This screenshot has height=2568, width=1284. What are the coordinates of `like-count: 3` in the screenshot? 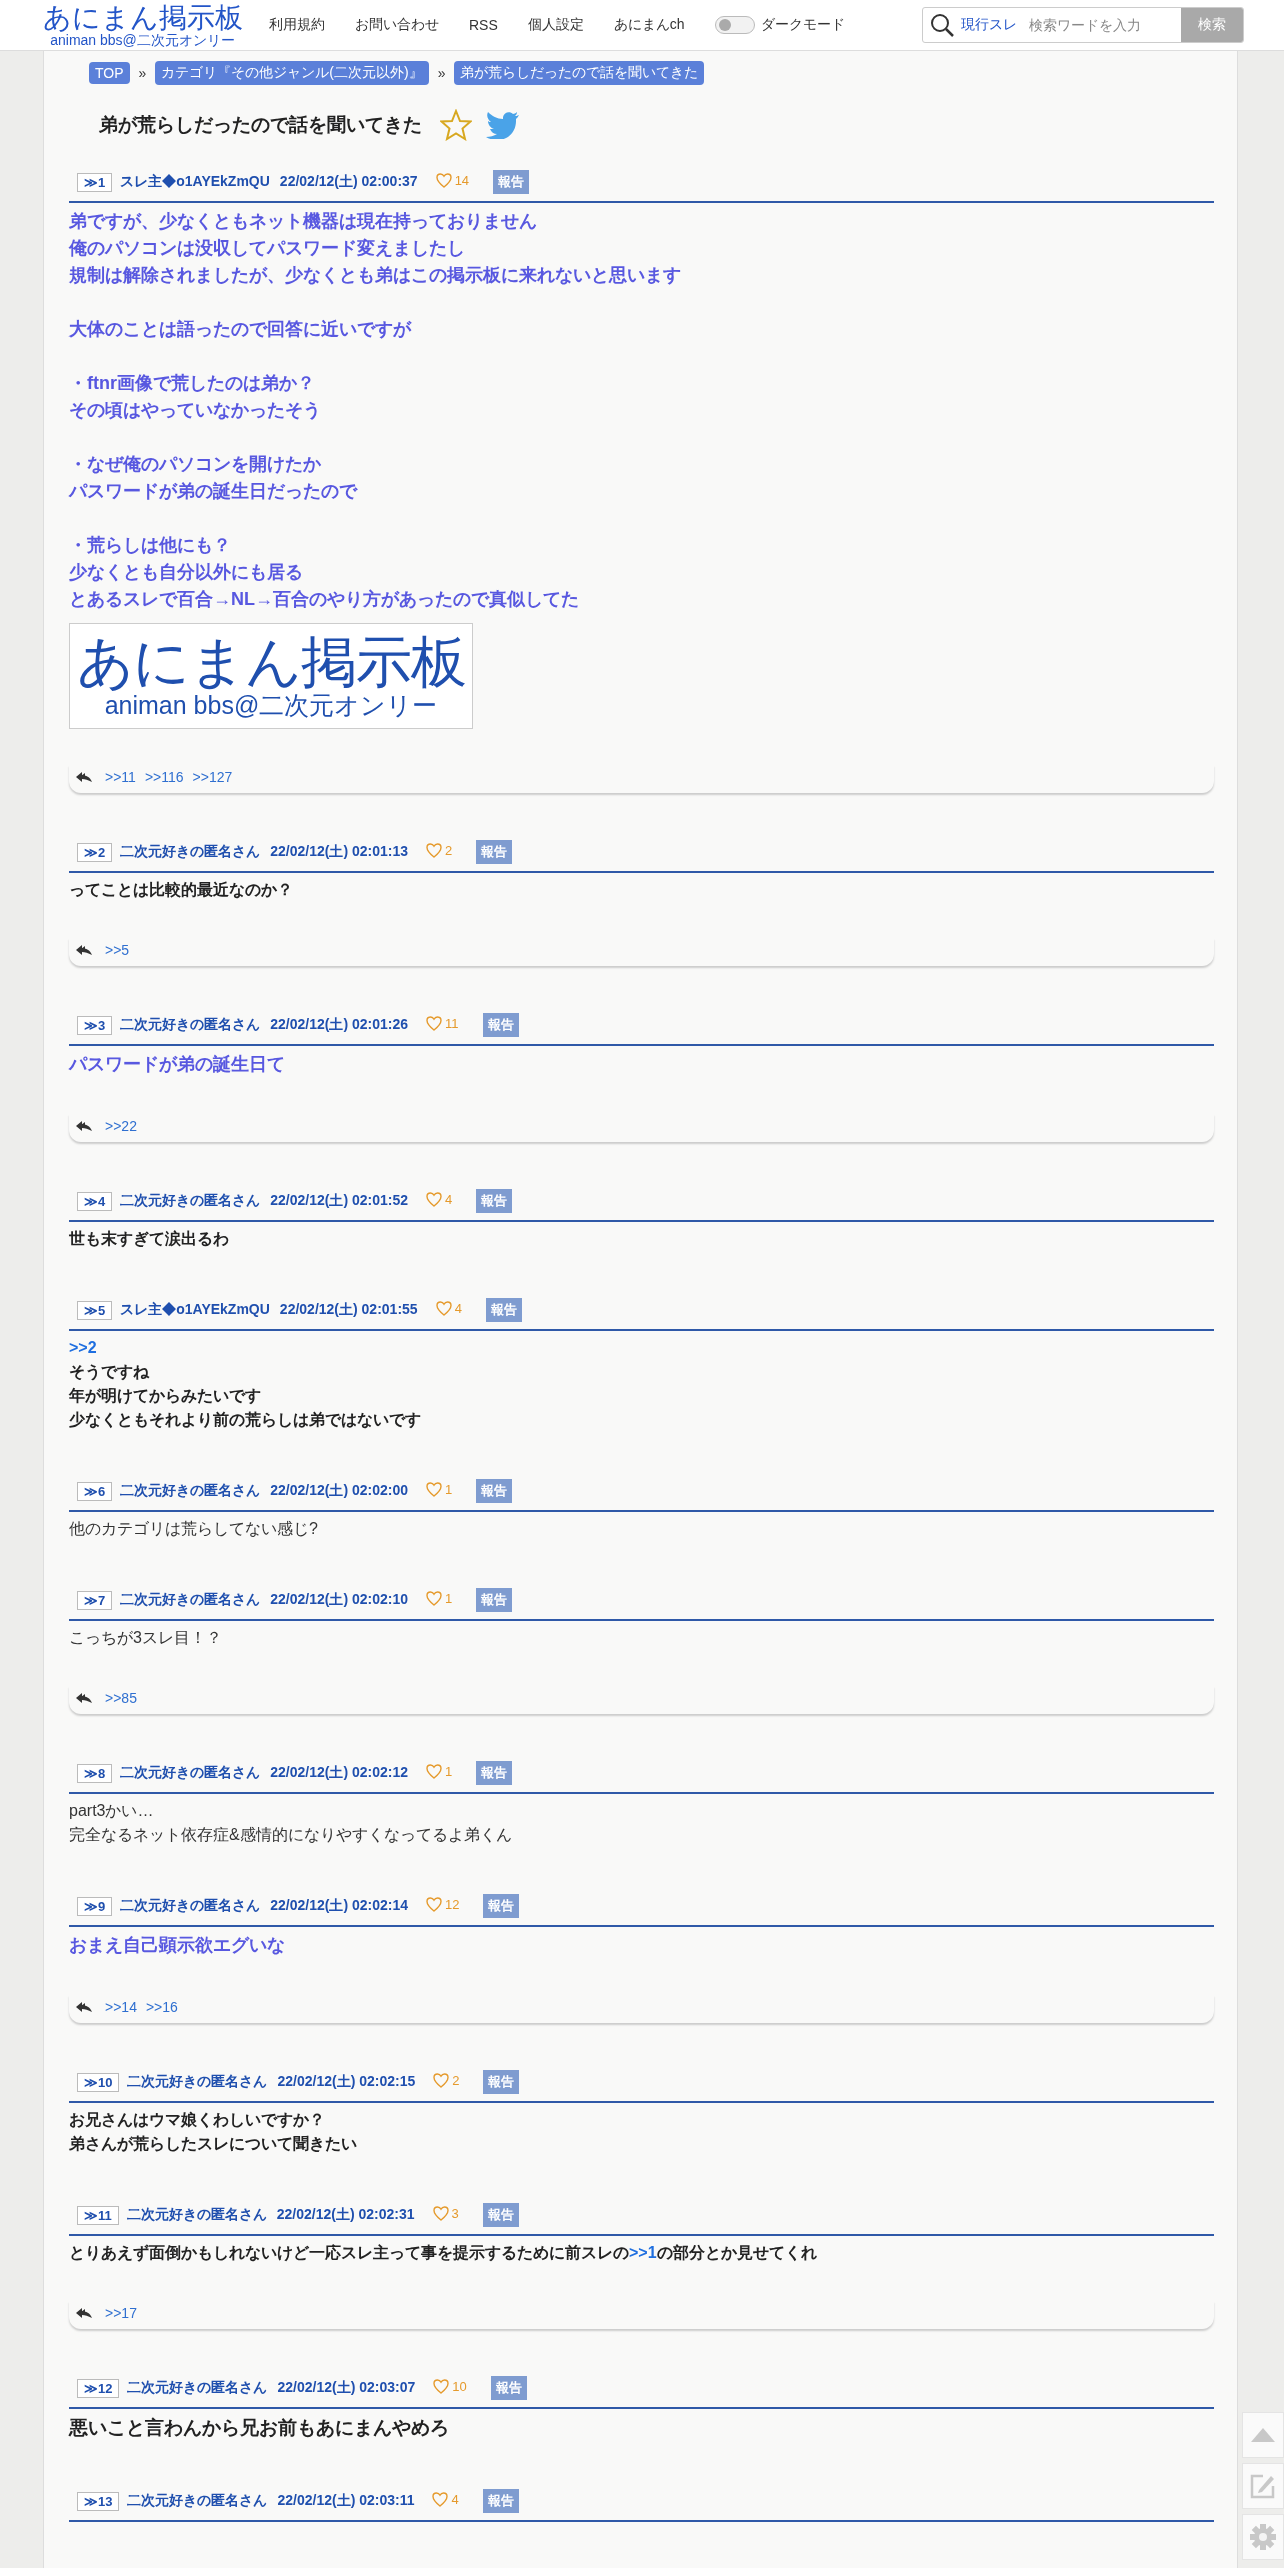 It's located at (455, 2213).